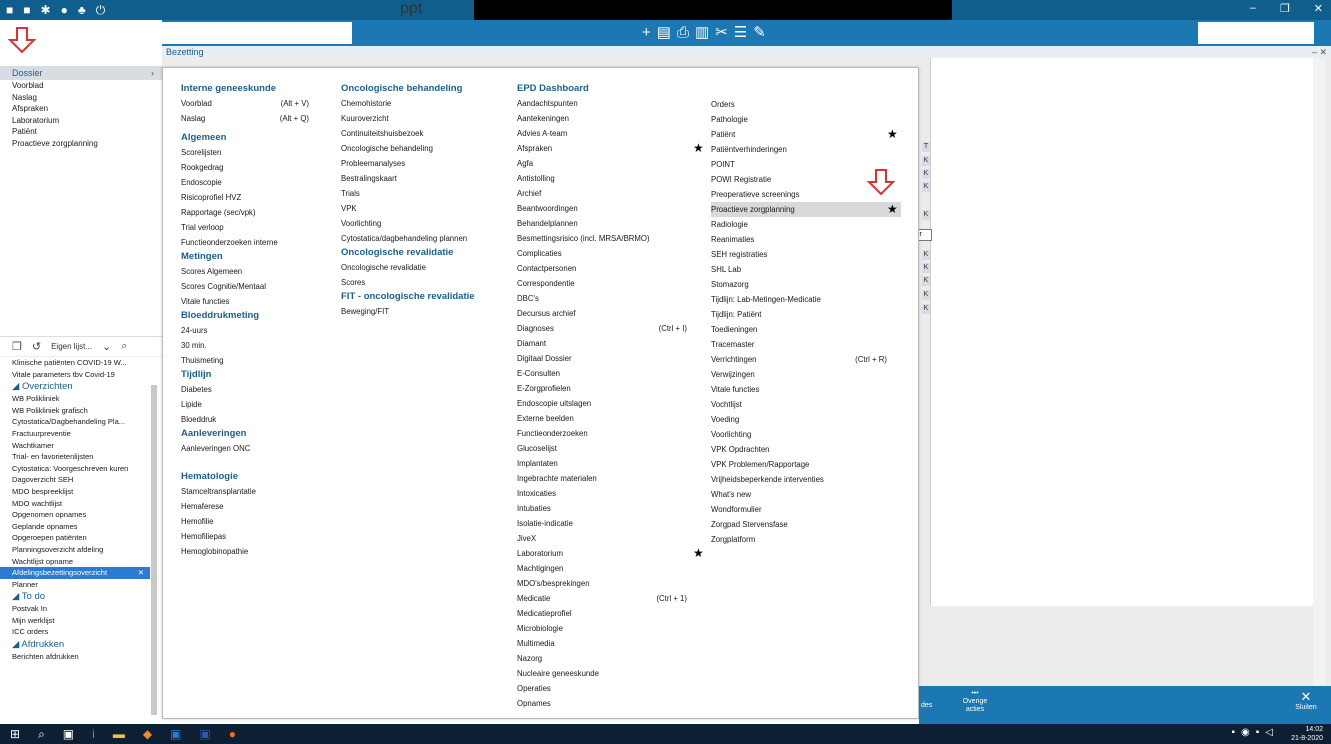 The width and height of the screenshot is (1331, 744). I want to click on menu-item-naslag: Naslag (Alt + Q), so click(245, 118).